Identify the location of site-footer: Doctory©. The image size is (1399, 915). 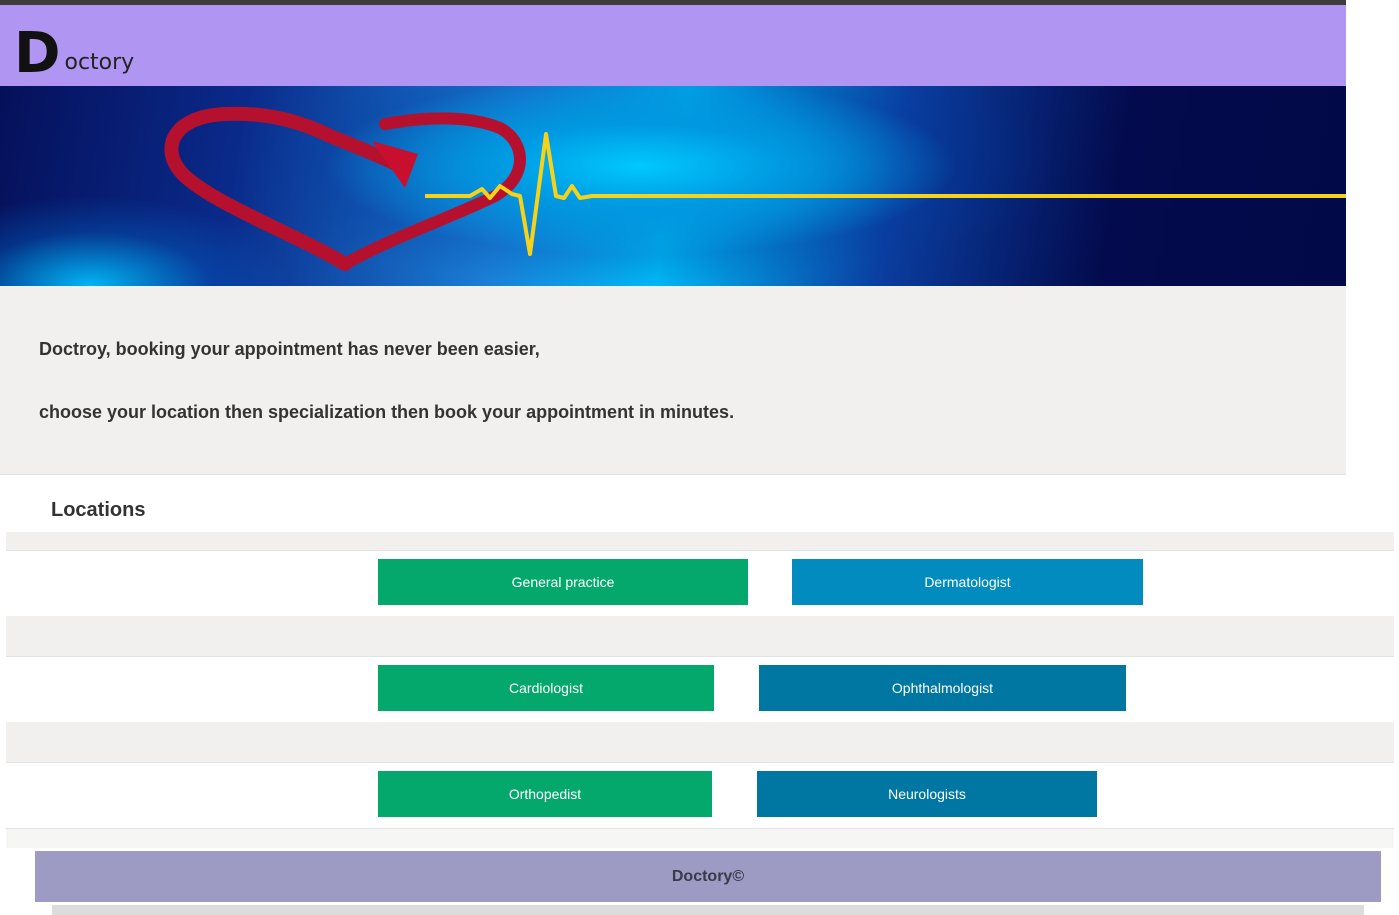
(708, 876).